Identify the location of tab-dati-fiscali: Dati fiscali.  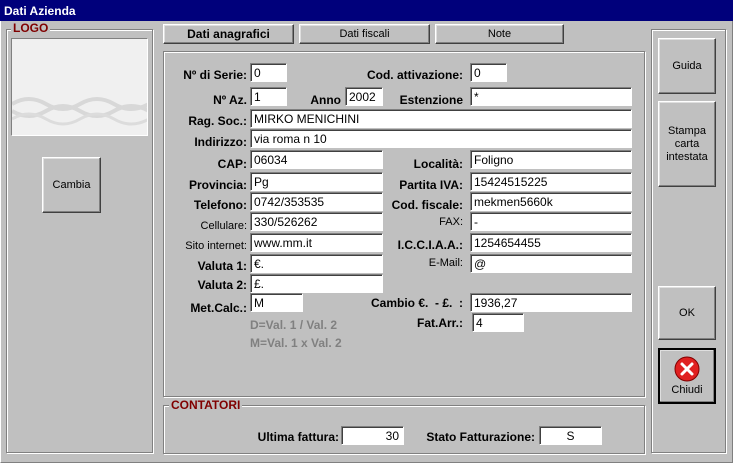
(364, 34).